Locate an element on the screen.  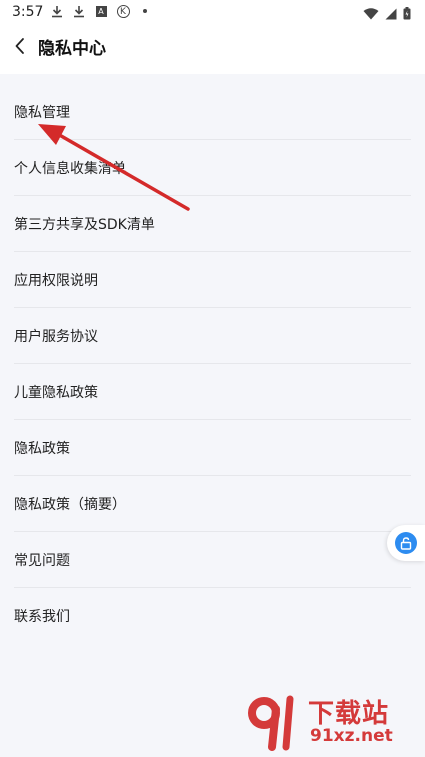
watermark-logo-icon is located at coordinates (271, 723).